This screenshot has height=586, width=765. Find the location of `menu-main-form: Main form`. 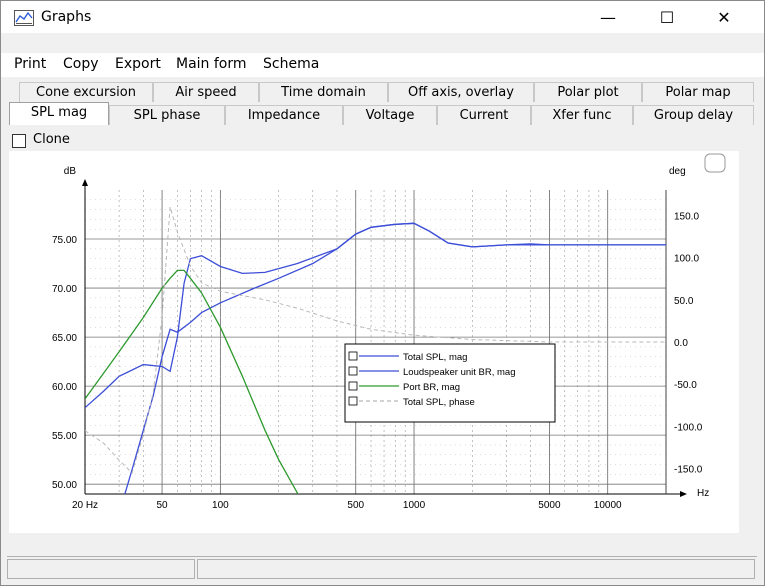

menu-main-form: Main form is located at coordinates (211, 64).